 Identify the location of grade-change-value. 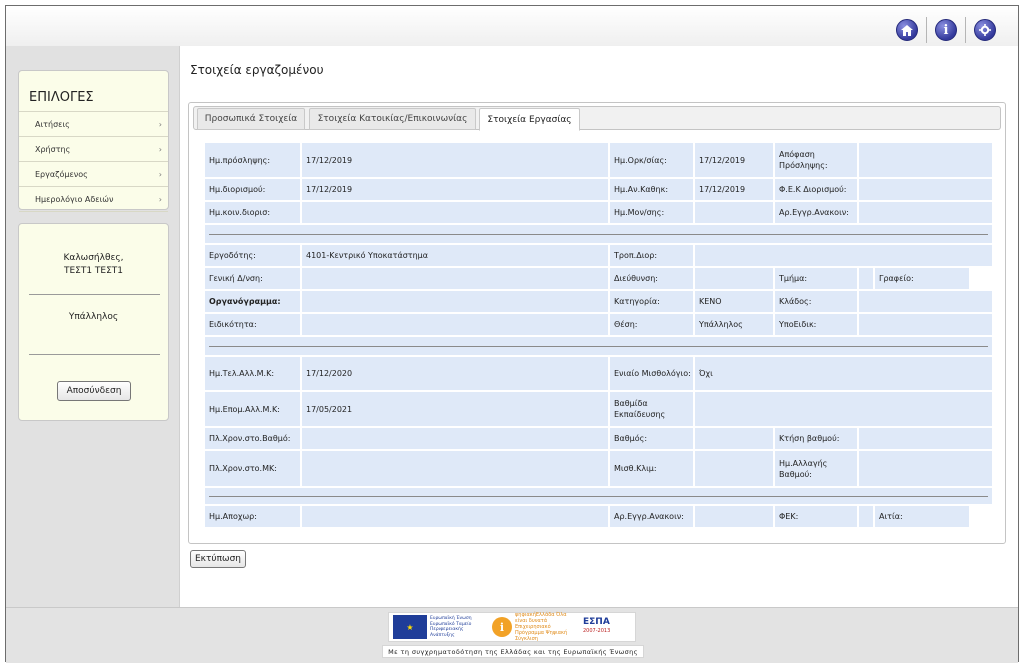
(925, 468).